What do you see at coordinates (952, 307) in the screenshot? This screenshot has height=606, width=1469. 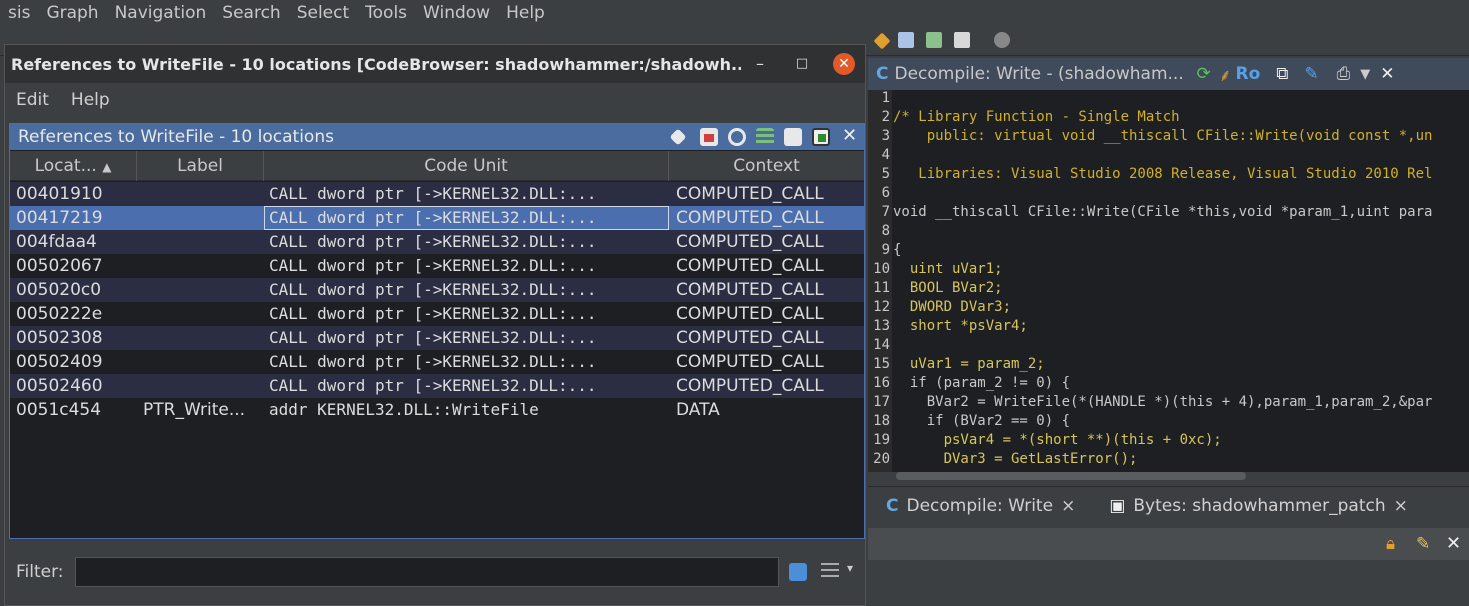 I see `code-line: DWORD DVar3;` at bounding box center [952, 307].